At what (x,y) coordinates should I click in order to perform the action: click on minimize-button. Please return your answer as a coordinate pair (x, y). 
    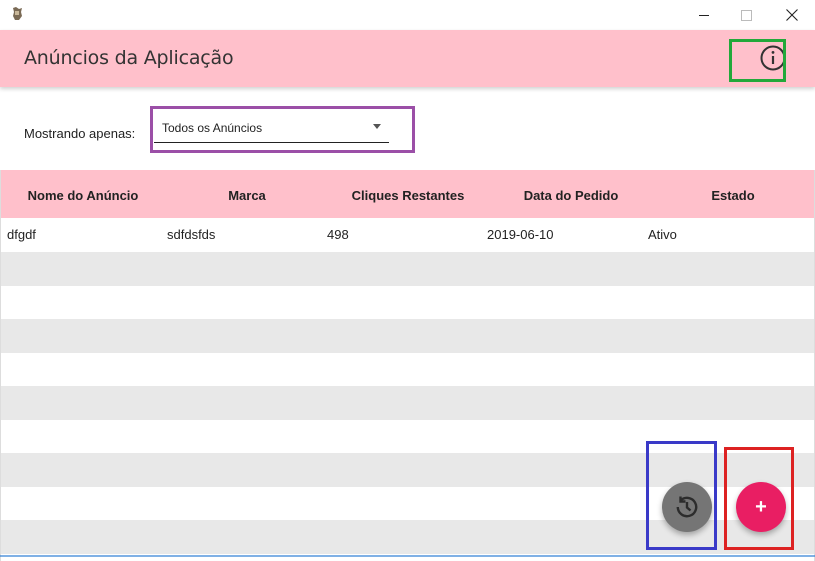
    Looking at the image, I should click on (704, 15).